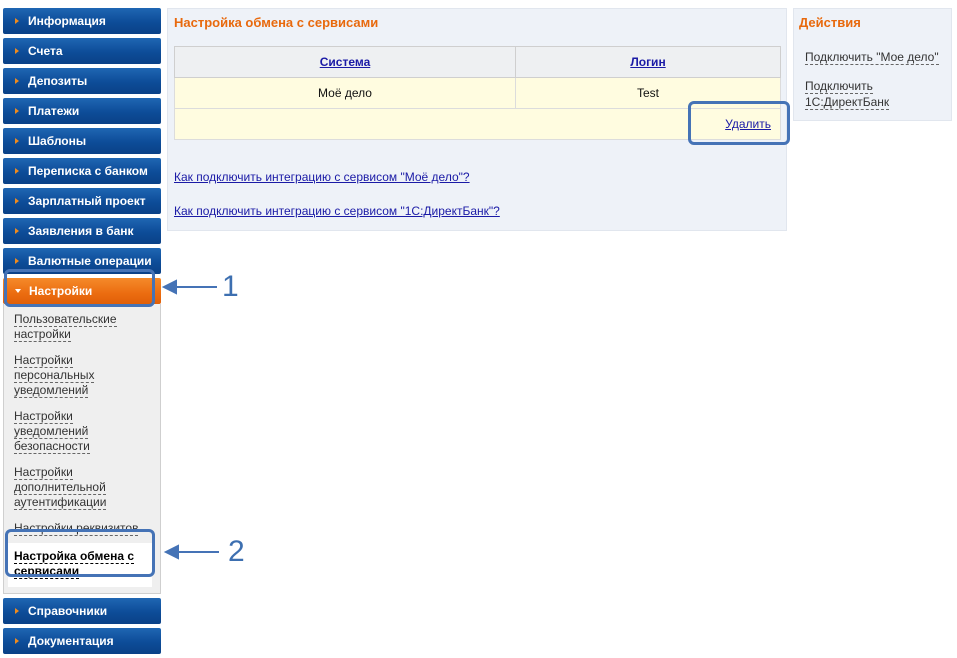  I want to click on arrow-1-head, so click(169, 287).